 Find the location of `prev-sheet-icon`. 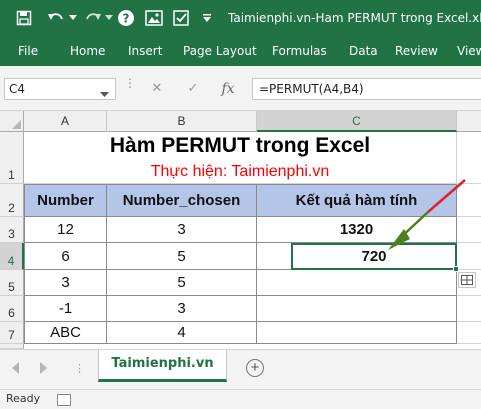

prev-sheet-icon is located at coordinates (19, 370).